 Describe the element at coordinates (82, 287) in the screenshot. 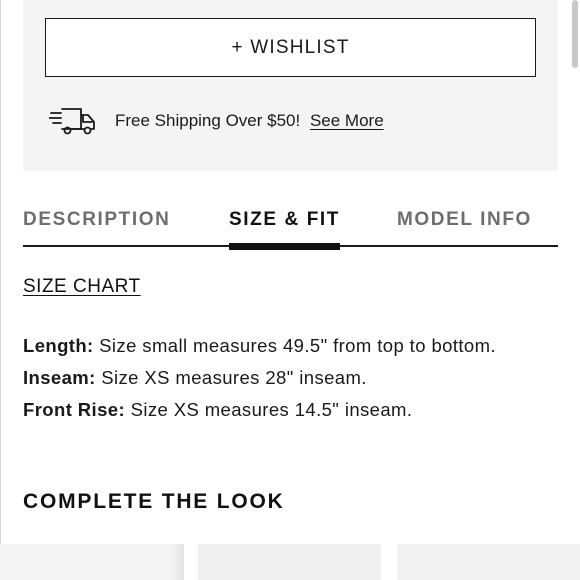

I see `size-chart-link: SIZE CHART` at that location.